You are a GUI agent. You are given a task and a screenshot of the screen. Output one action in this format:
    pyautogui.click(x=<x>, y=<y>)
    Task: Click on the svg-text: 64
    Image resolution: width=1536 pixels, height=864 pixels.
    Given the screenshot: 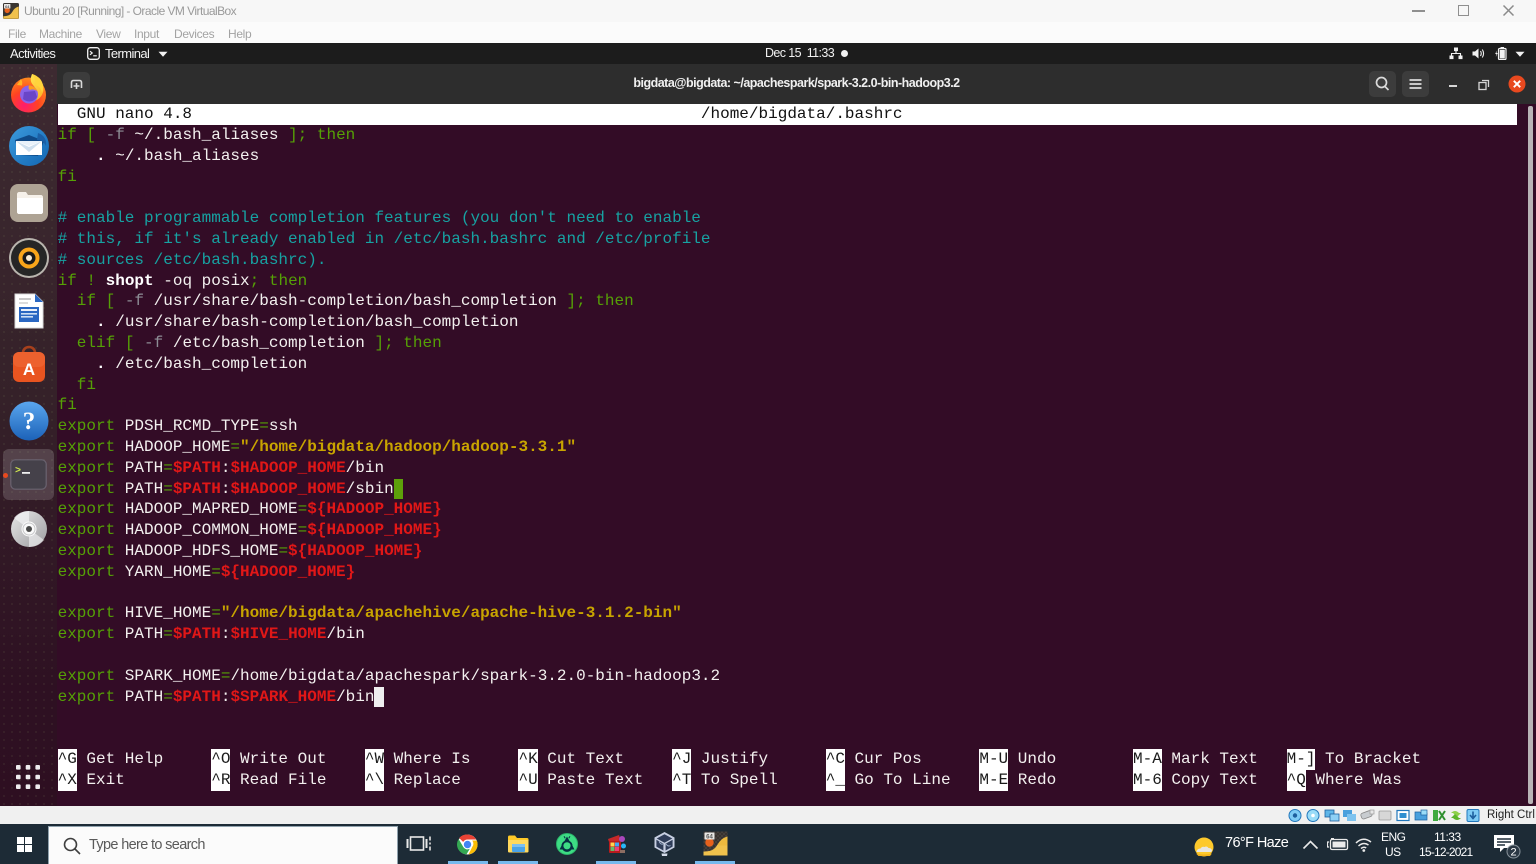 What is the action you would take?
    pyautogui.click(x=709, y=838)
    